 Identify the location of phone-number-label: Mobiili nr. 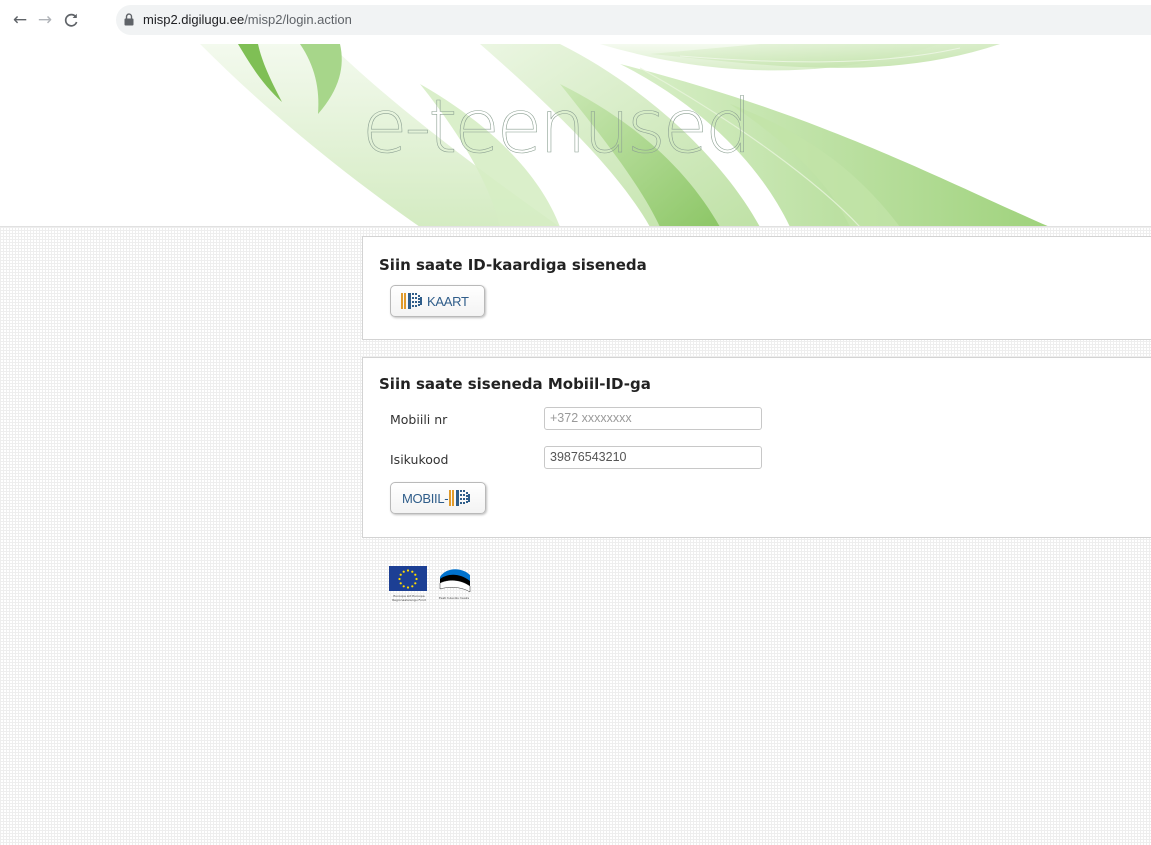
(419, 419).